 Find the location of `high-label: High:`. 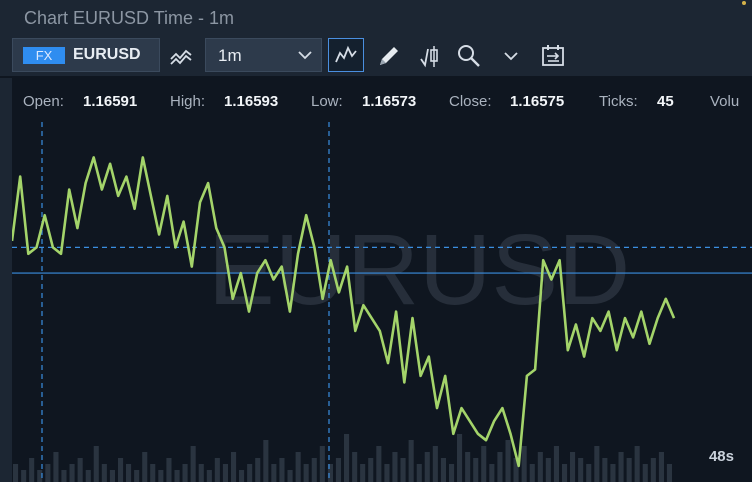

high-label: High: is located at coordinates (188, 101).